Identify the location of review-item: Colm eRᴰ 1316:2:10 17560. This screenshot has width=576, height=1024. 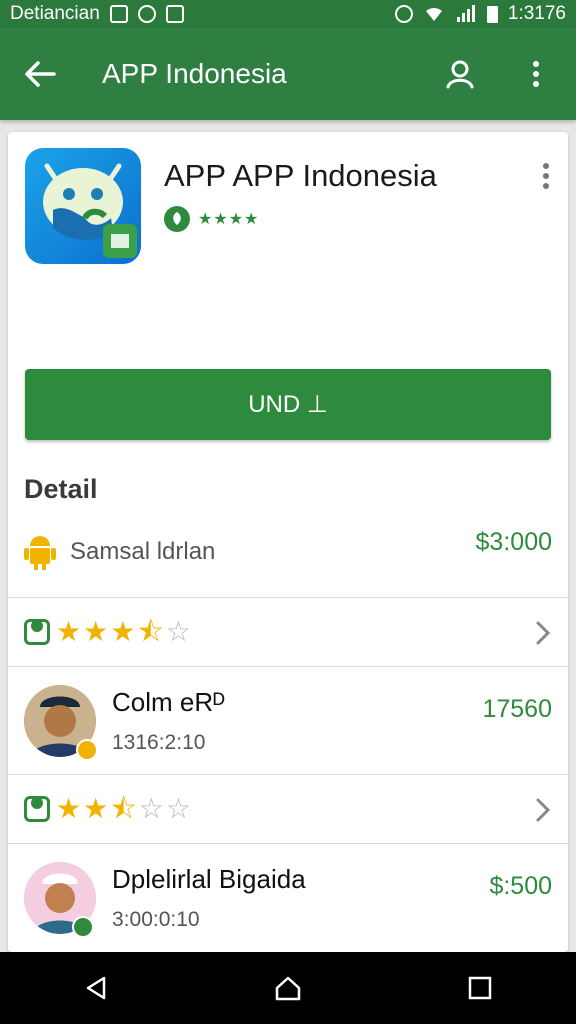
(288, 721).